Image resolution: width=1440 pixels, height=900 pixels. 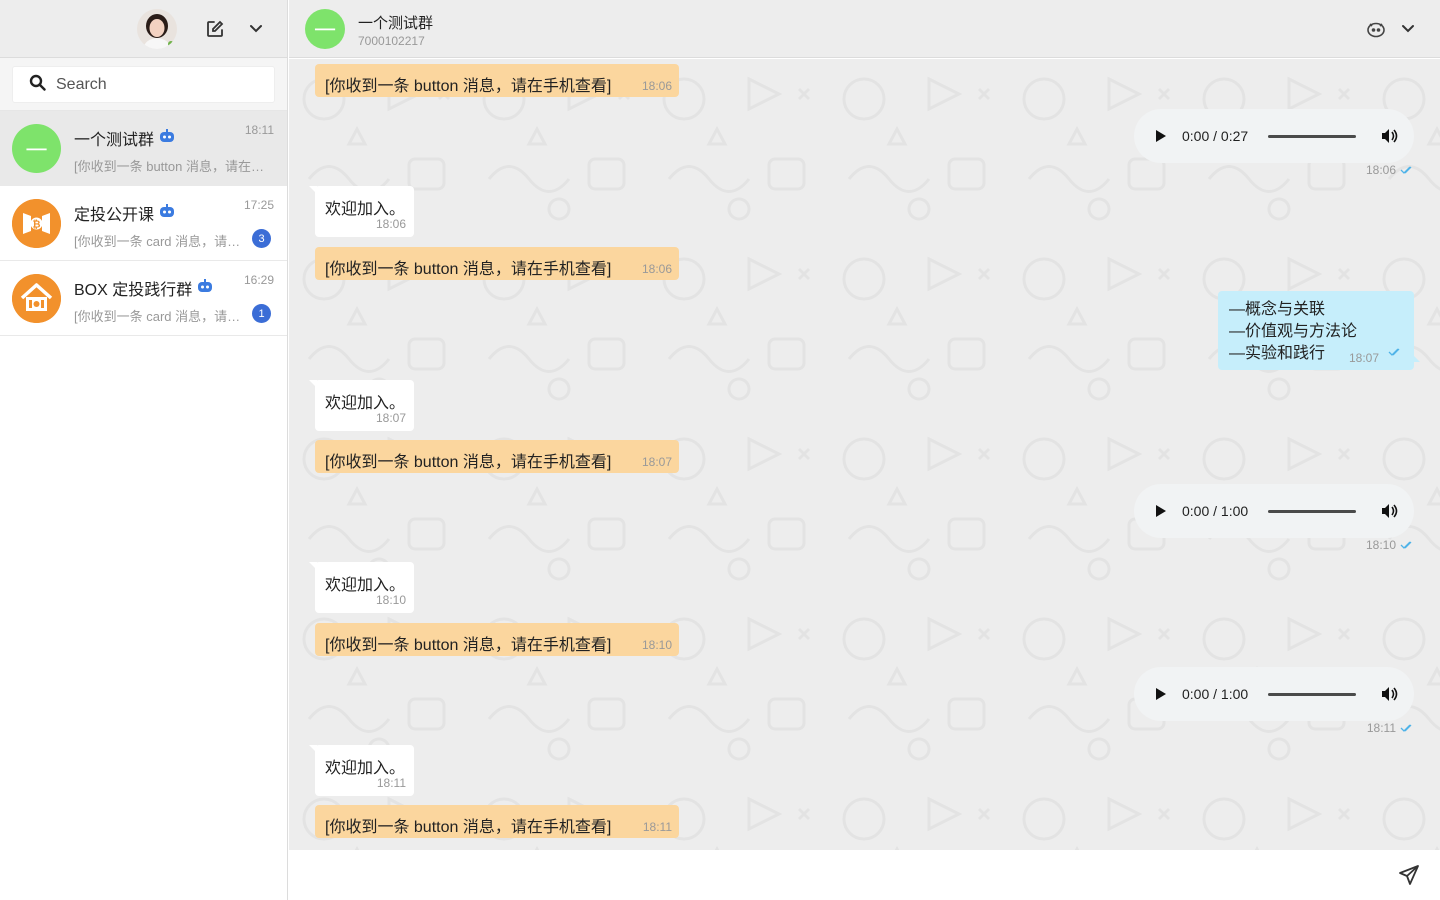 What do you see at coordinates (361, 211) in the screenshot?
I see `incoming-message: 欢迎加入。 18:06` at bounding box center [361, 211].